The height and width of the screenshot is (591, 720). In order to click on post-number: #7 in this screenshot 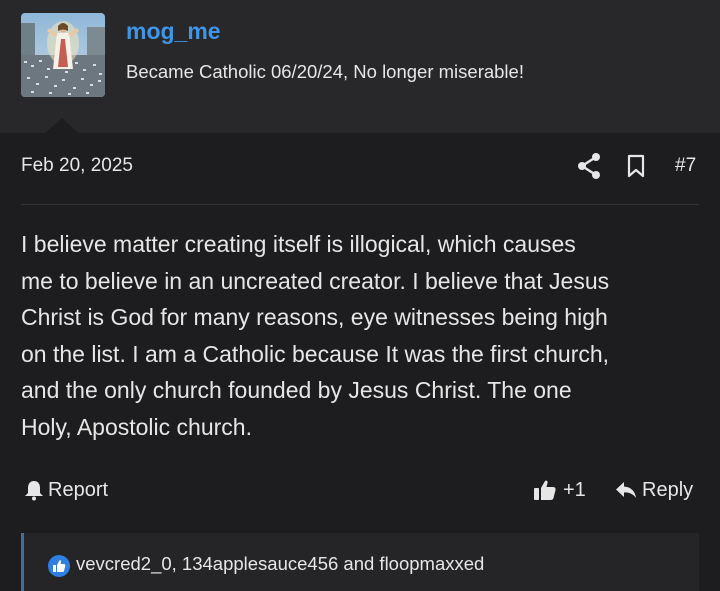, I will do `click(685, 166)`.